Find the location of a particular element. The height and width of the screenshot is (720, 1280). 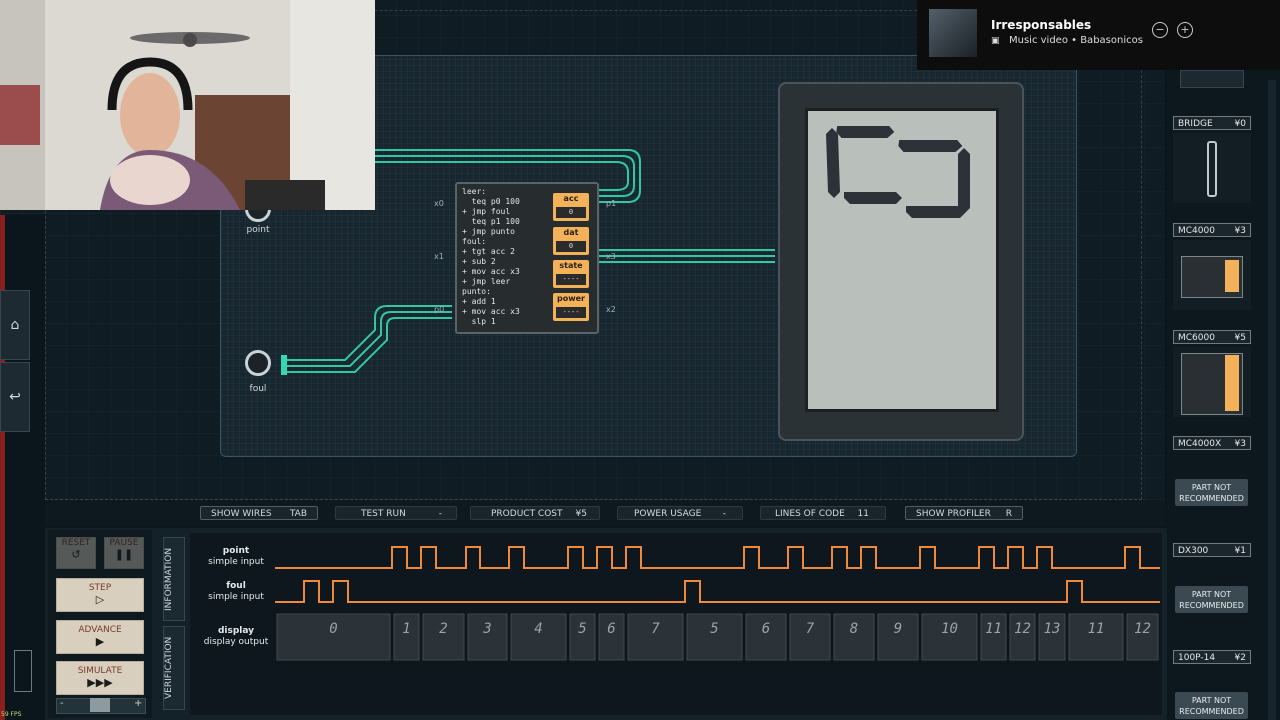

part-bridge-price: ¥0 is located at coordinates (1240, 124).